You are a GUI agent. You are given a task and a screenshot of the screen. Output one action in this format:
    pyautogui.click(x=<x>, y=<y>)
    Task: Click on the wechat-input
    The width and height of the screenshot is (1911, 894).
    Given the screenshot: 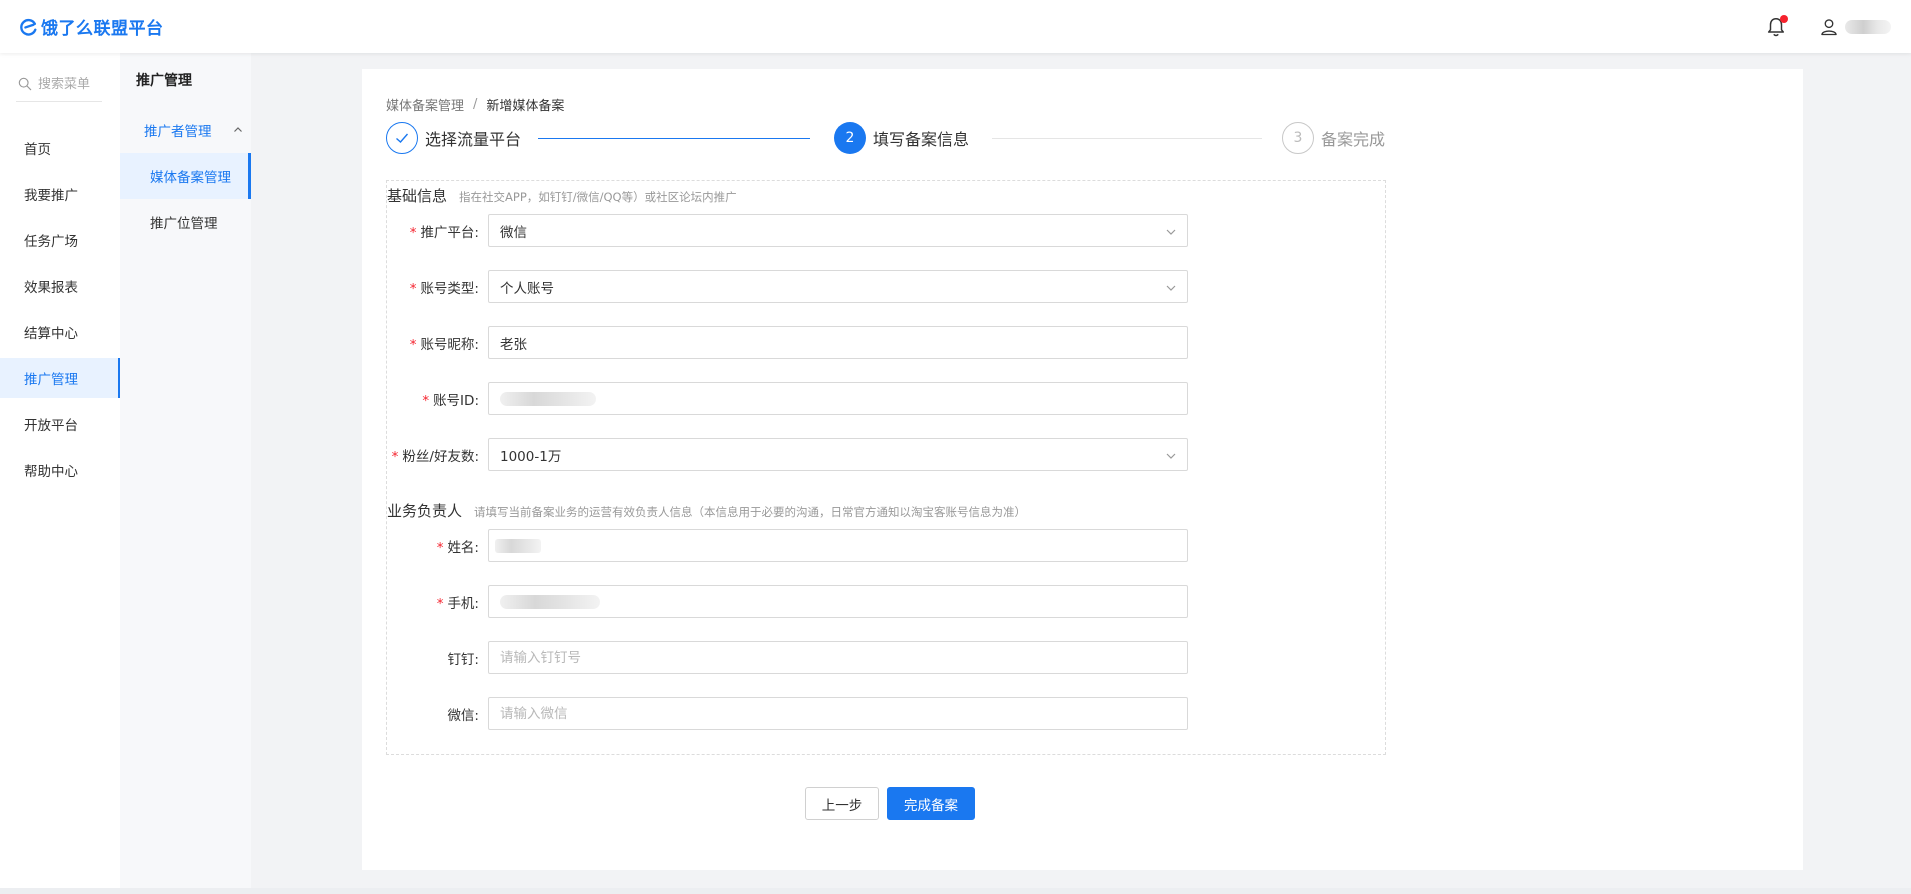 What is the action you would take?
    pyautogui.click(x=843, y=713)
    